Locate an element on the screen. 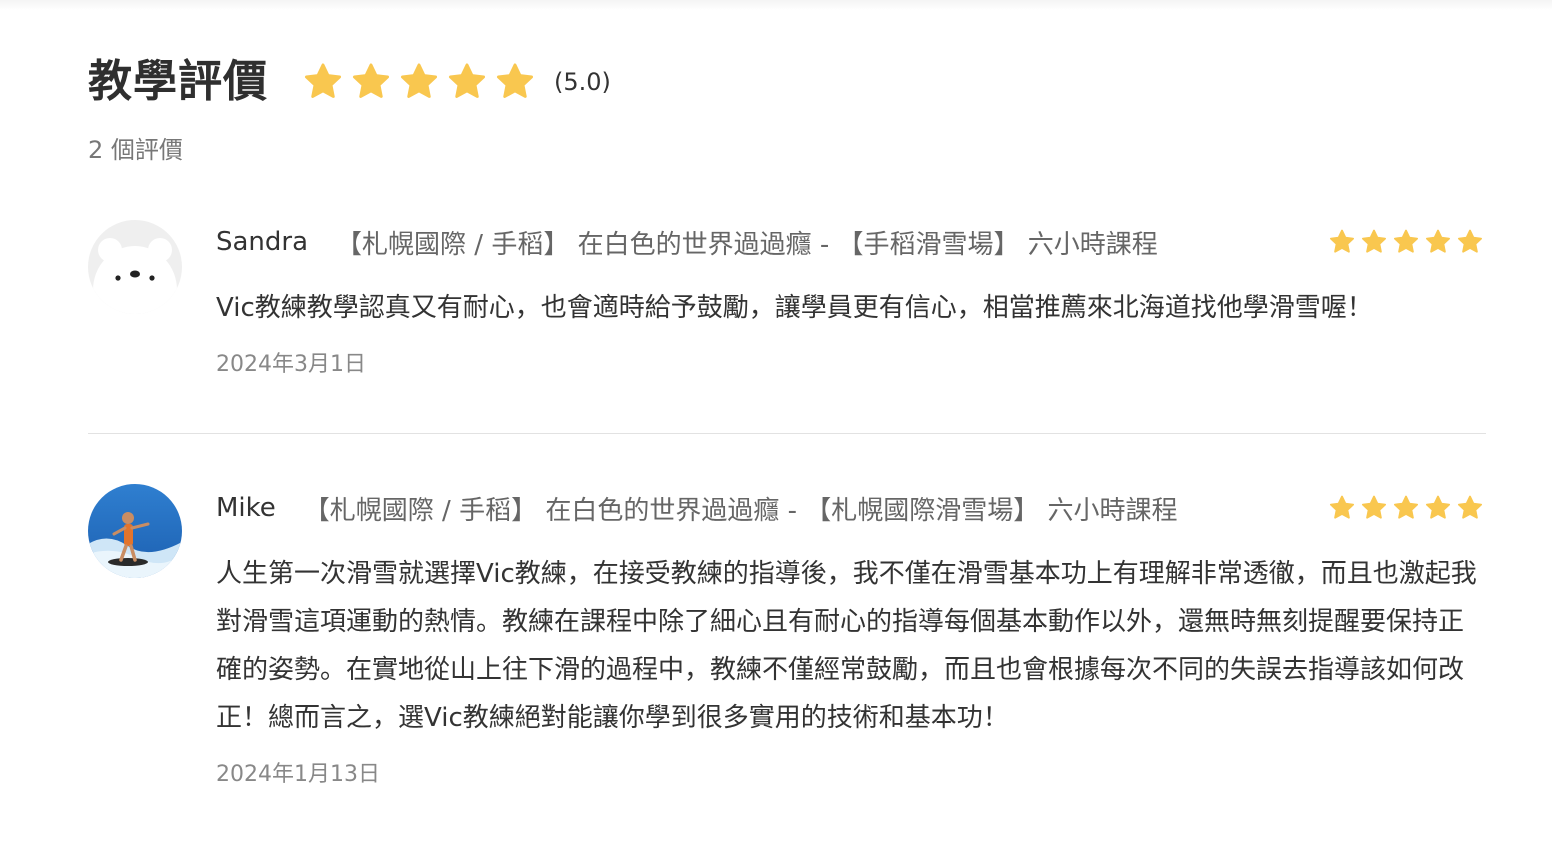 Image resolution: width=1552 pixels, height=860 pixels. reviewer-name: Mike is located at coordinates (246, 508).